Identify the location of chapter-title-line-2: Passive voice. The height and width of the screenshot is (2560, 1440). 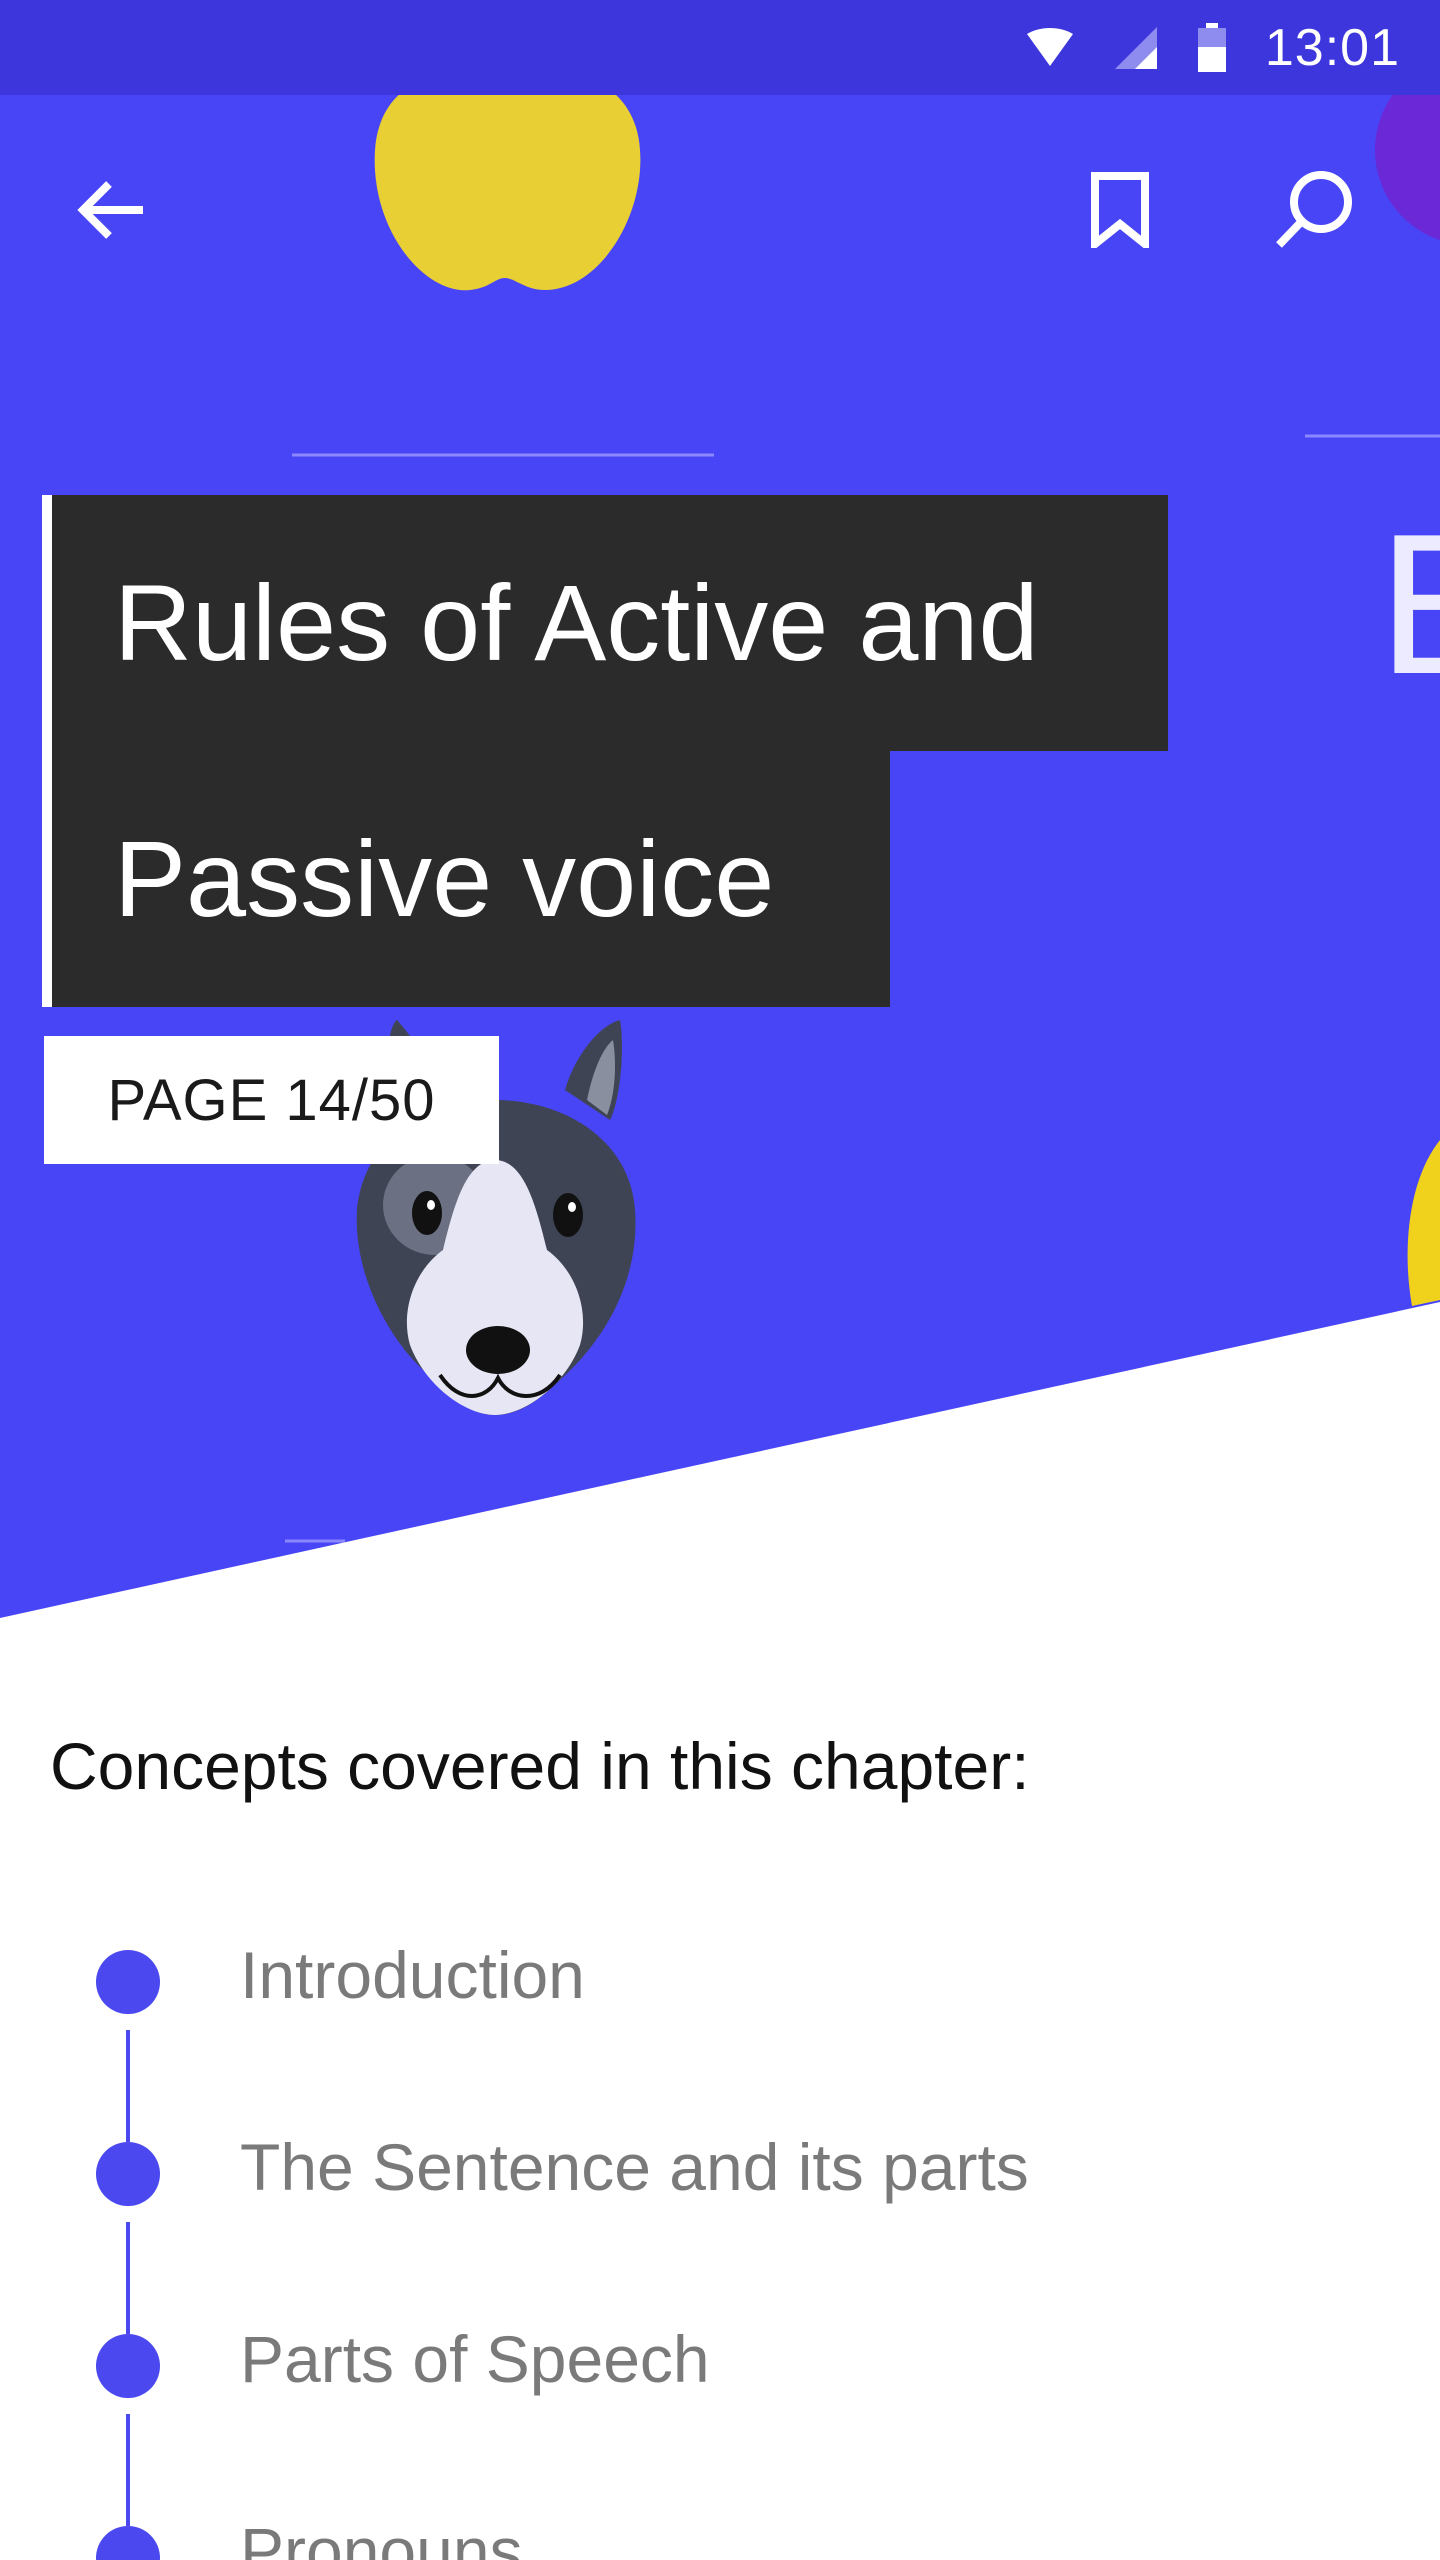
(471, 879).